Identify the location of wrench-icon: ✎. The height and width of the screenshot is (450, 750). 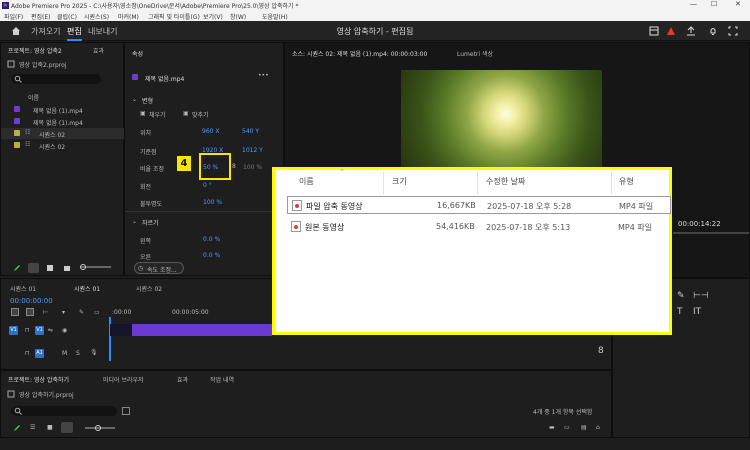
(81, 312).